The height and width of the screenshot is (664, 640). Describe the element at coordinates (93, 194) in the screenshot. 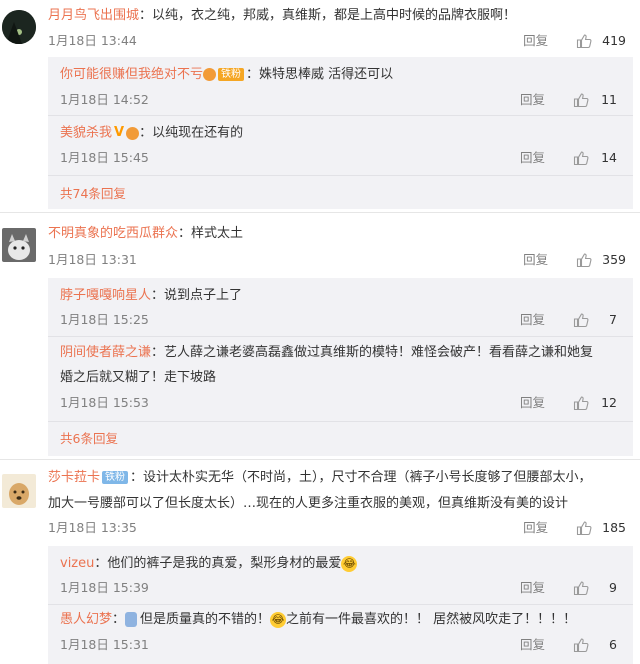

I see `view-more-replies-link: 共74条回复` at that location.